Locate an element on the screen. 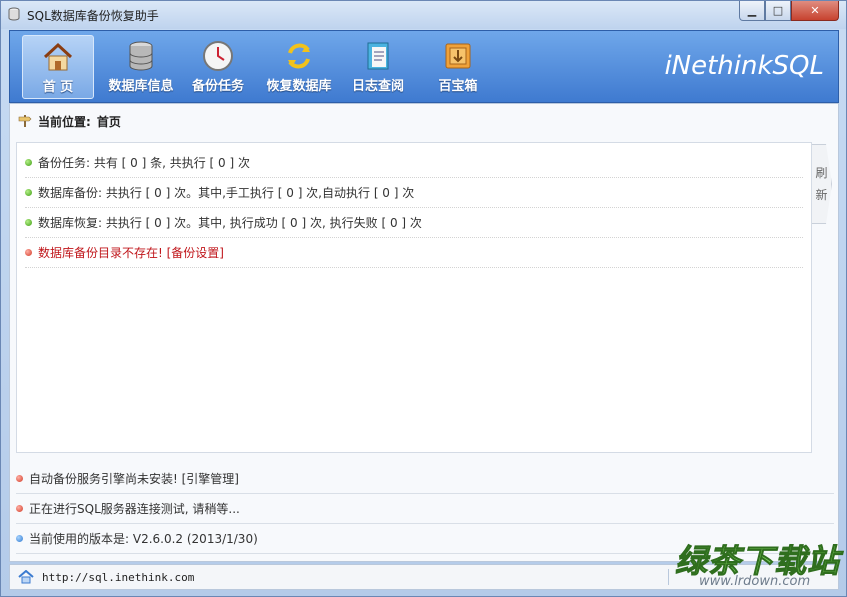 The height and width of the screenshot is (597, 847). database-app-icon is located at coordinates (14, 14).